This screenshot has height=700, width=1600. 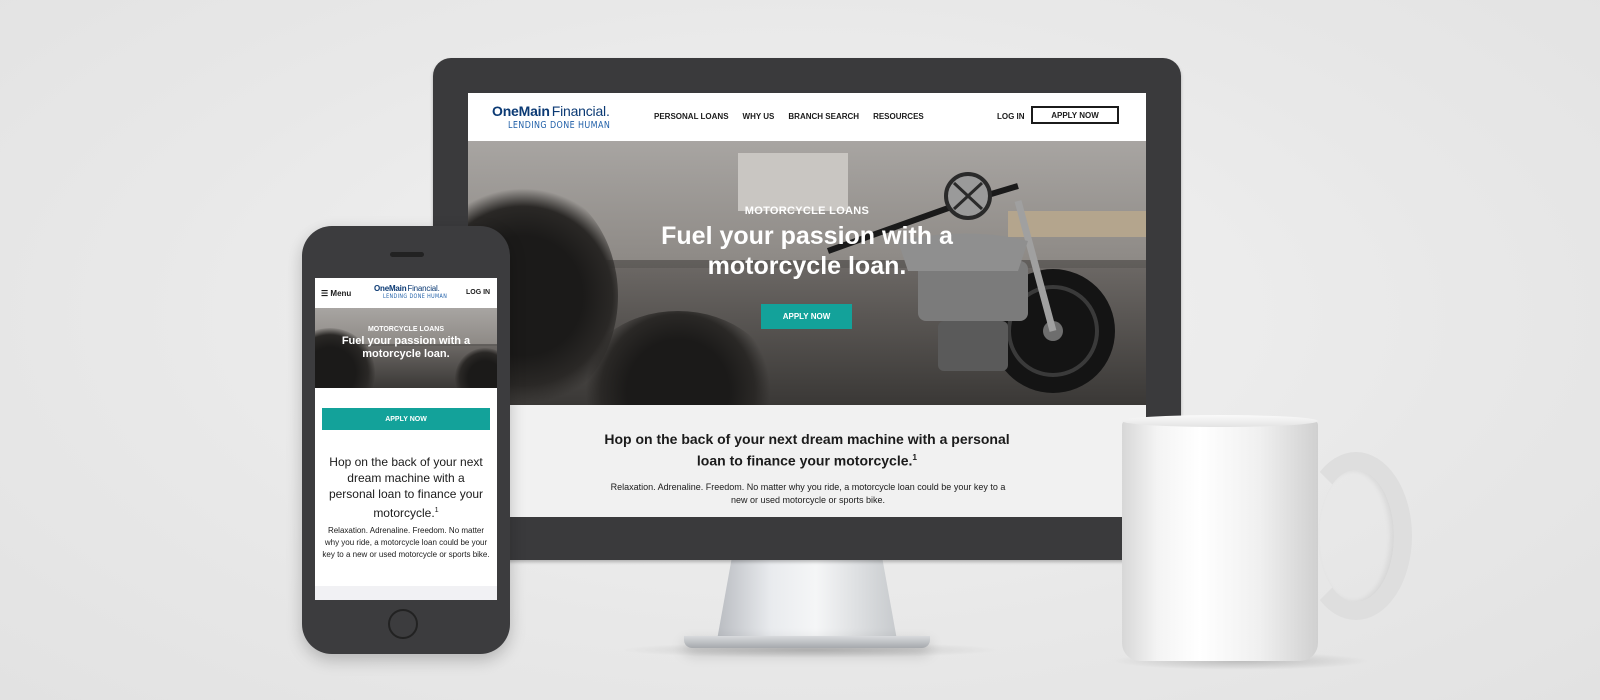 What do you see at coordinates (1220, 421) in the screenshot?
I see `mug-rim` at bounding box center [1220, 421].